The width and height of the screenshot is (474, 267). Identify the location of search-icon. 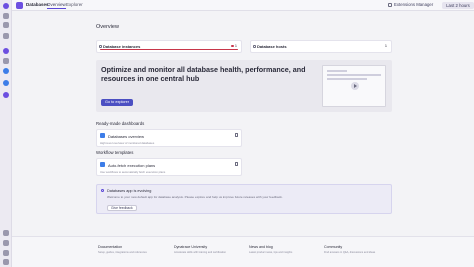
(6, 16).